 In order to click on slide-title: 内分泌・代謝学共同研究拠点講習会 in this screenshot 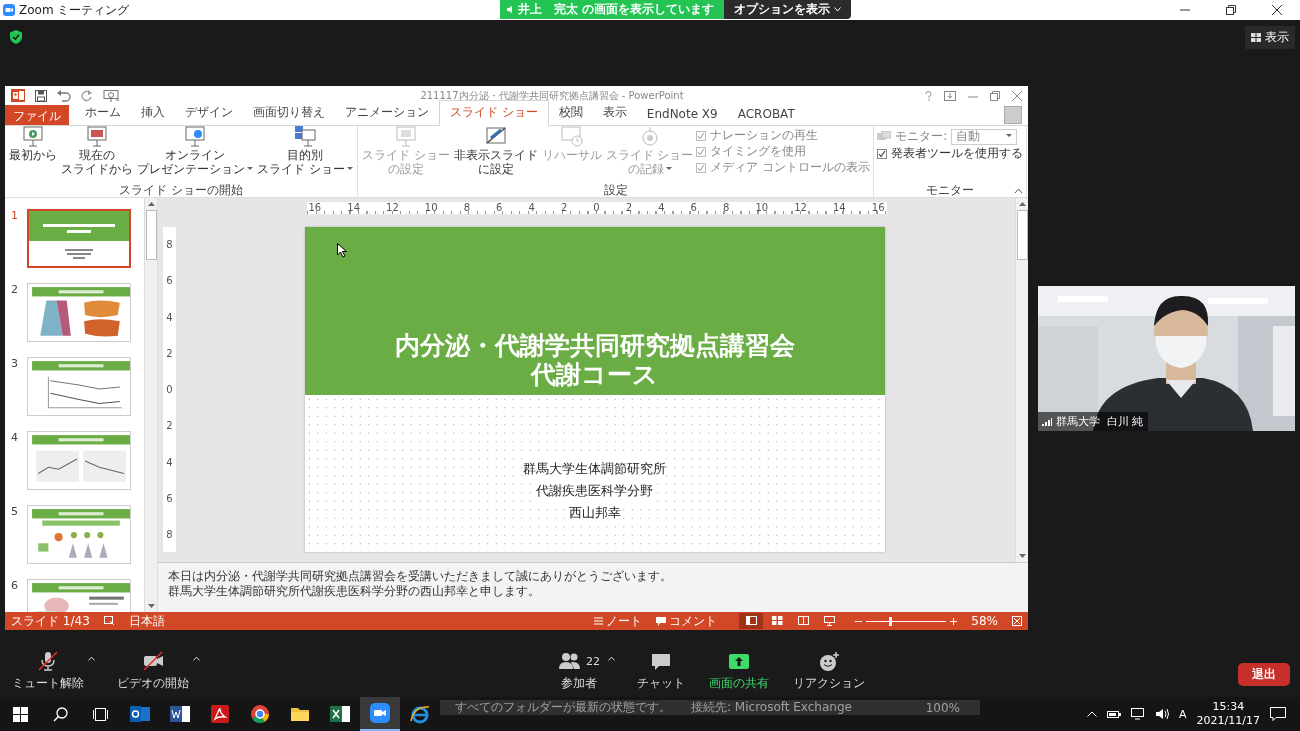, I will do `click(594, 345)`.